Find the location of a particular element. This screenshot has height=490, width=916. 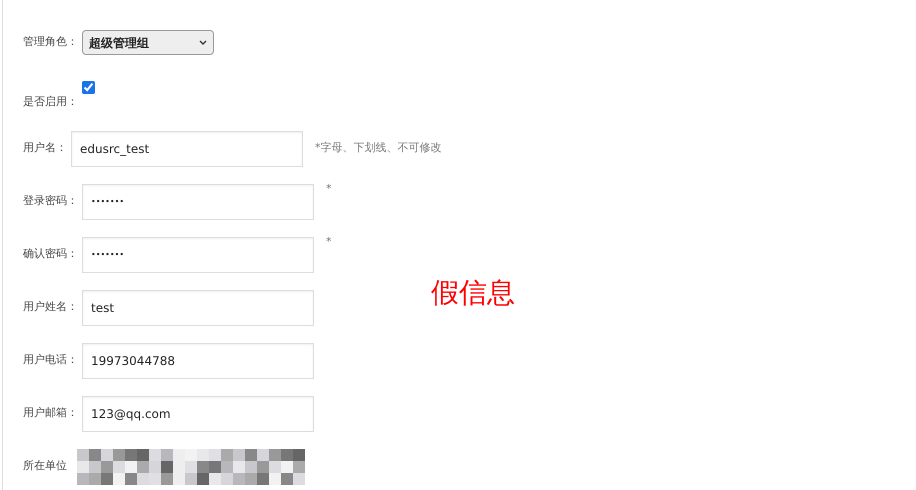

role-select: 超级管理组 is located at coordinates (148, 42).